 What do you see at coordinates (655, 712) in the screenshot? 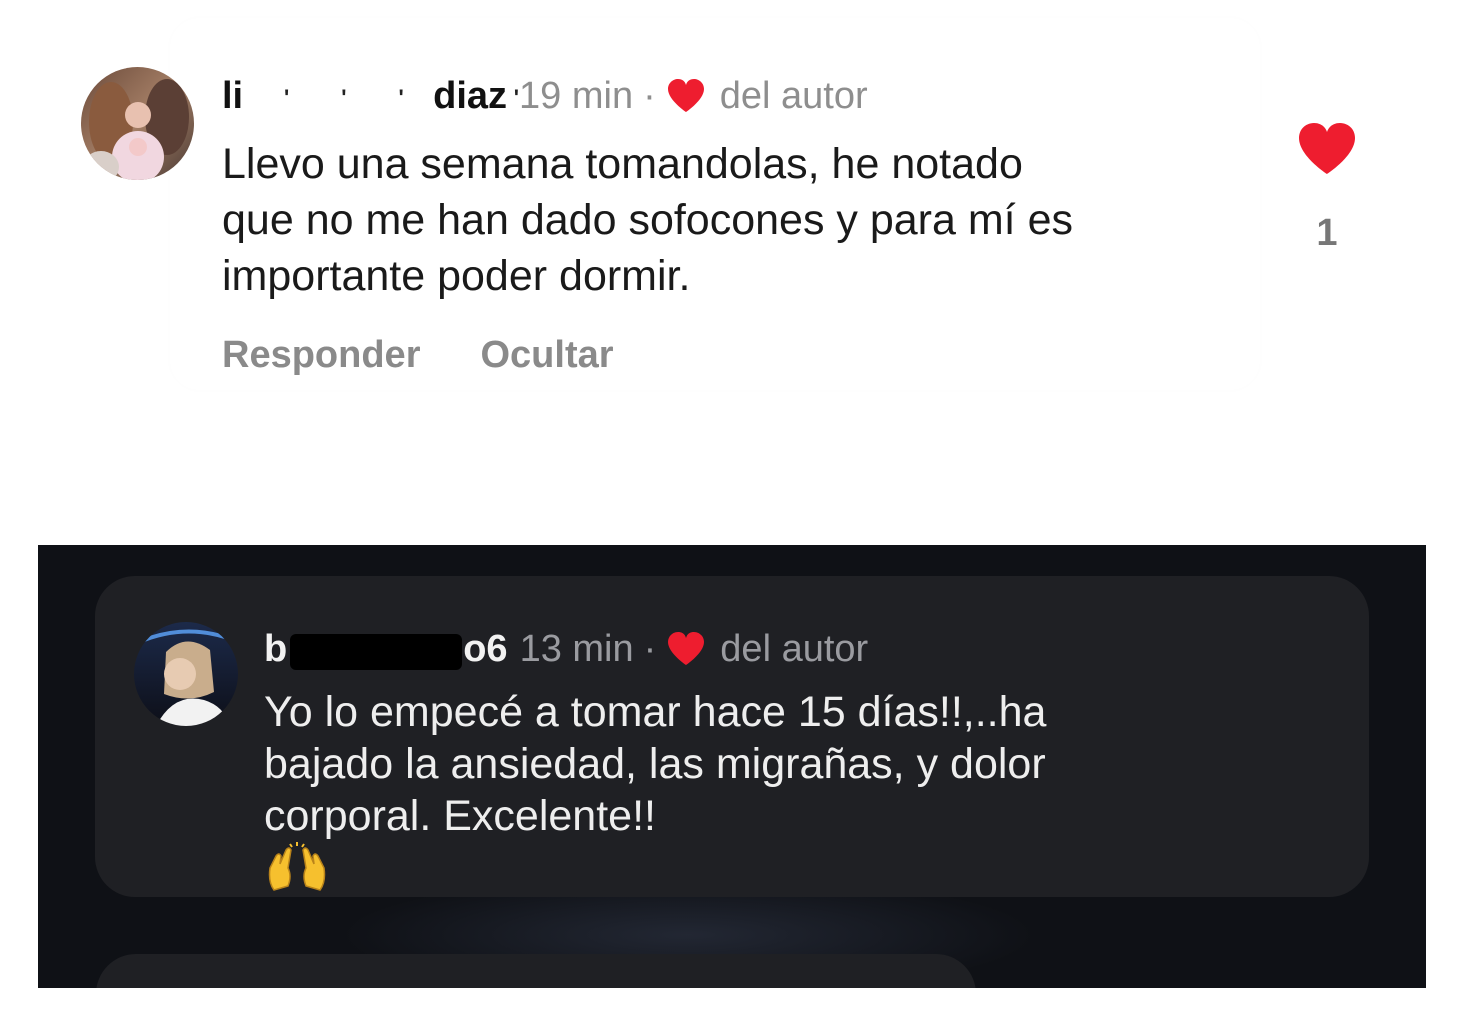
I see `comment-text-line: Yo lo empecé a tomar hace 15 días!!,..ha` at bounding box center [655, 712].